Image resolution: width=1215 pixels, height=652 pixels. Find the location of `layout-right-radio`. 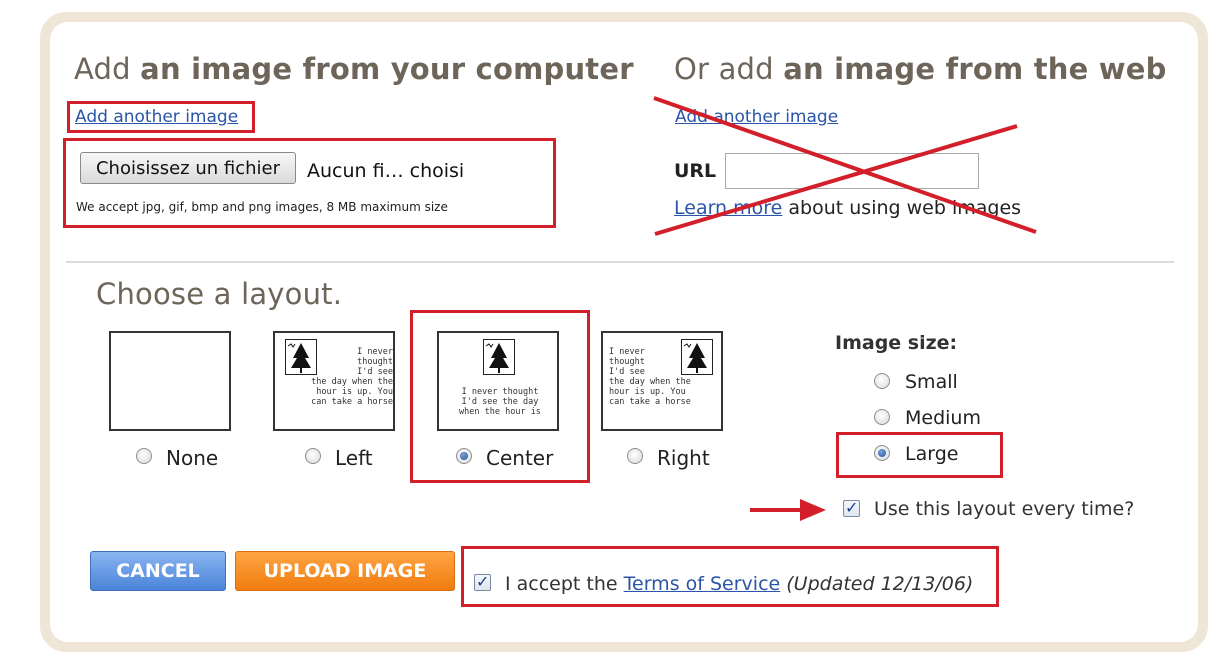

layout-right-radio is located at coordinates (635, 456).